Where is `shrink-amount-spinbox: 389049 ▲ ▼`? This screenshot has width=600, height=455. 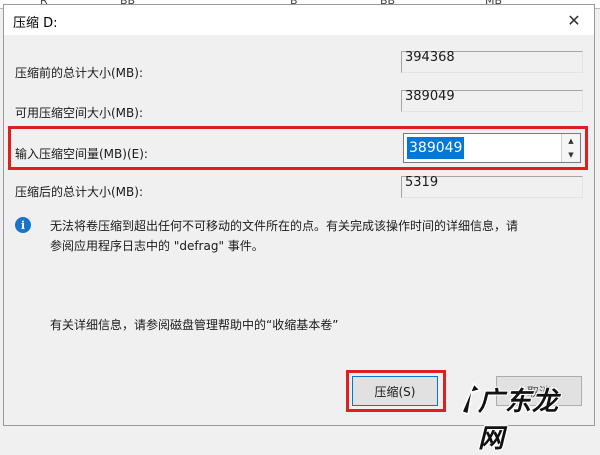
shrink-amount-spinbox: 389049 ▲ ▼ is located at coordinates (492, 148).